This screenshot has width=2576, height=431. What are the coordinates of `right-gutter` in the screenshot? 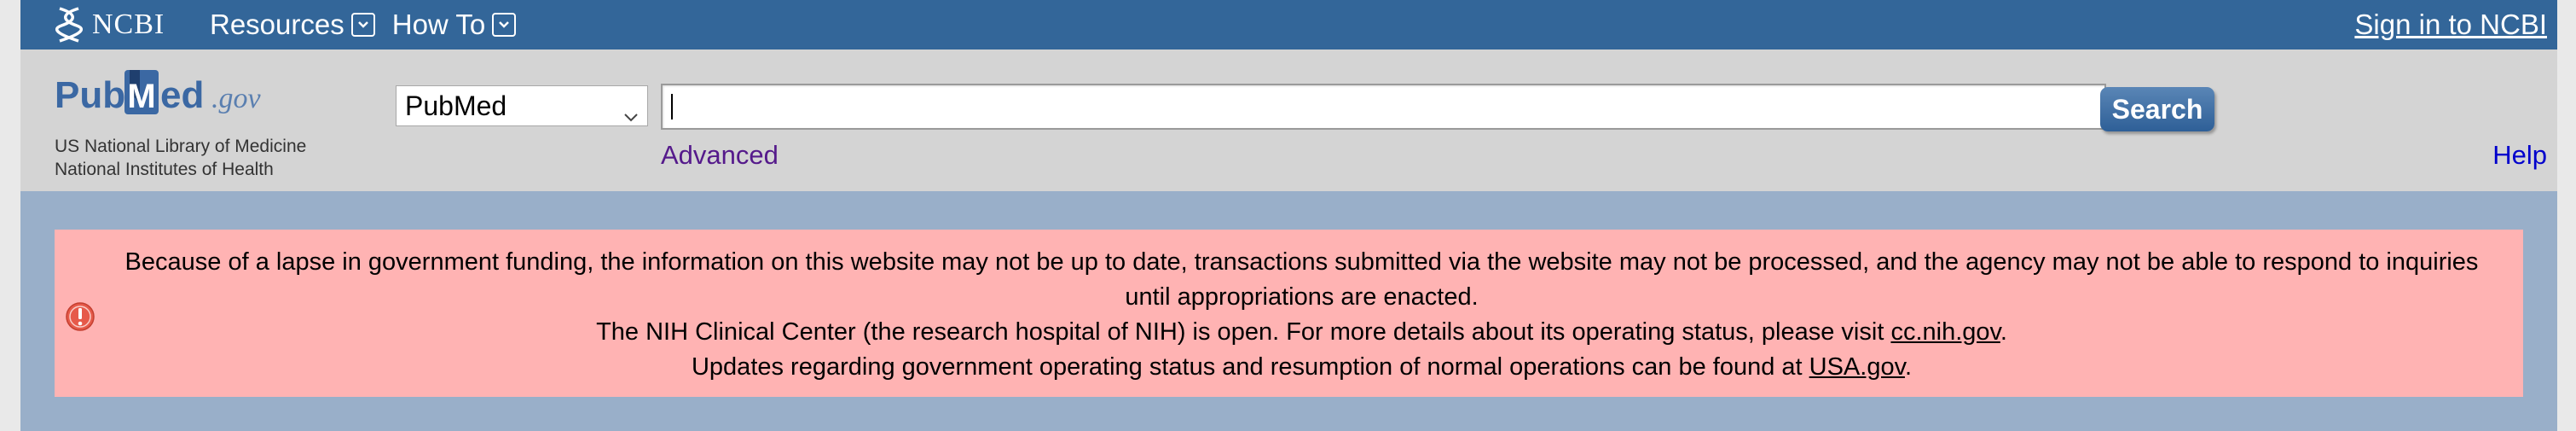 It's located at (2566, 215).